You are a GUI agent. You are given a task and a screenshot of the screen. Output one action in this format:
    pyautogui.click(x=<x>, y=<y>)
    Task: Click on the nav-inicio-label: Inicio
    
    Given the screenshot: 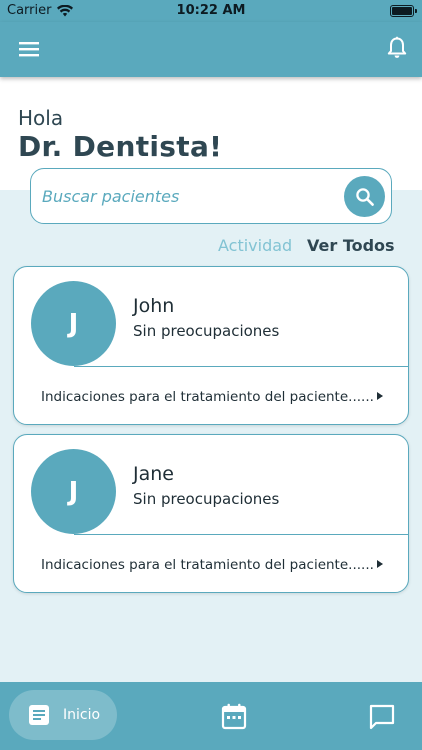 What is the action you would take?
    pyautogui.click(x=82, y=715)
    